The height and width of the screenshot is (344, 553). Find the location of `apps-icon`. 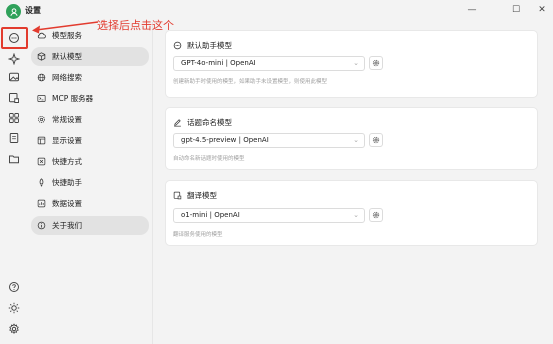

apps-icon is located at coordinates (13, 117).